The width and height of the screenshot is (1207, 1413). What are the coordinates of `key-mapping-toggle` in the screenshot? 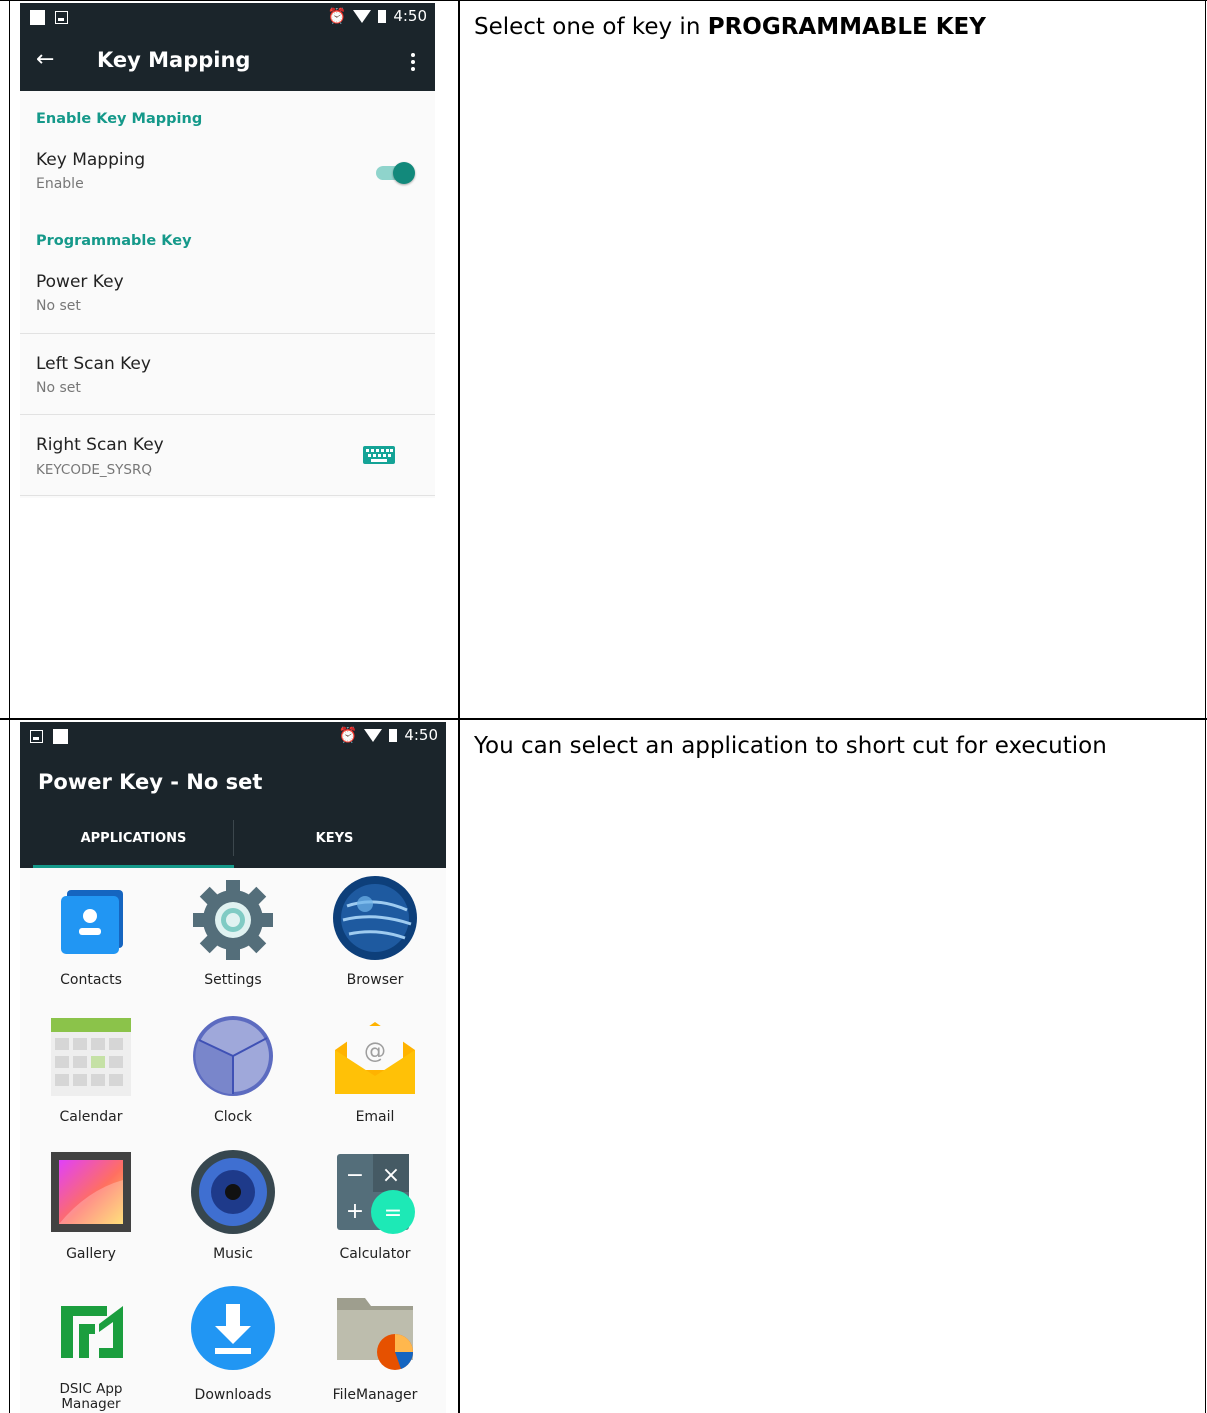 It's located at (395, 173).